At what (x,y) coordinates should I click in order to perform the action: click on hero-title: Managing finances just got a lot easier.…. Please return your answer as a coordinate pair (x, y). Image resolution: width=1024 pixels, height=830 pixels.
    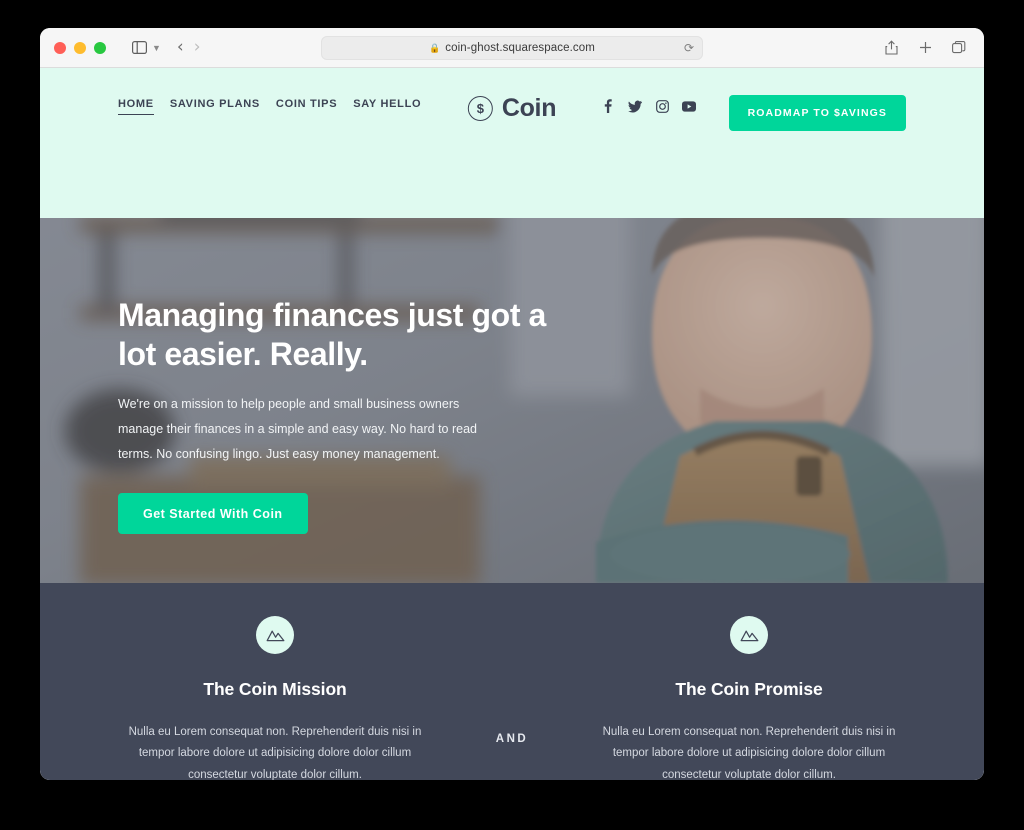
    Looking at the image, I should click on (332, 335).